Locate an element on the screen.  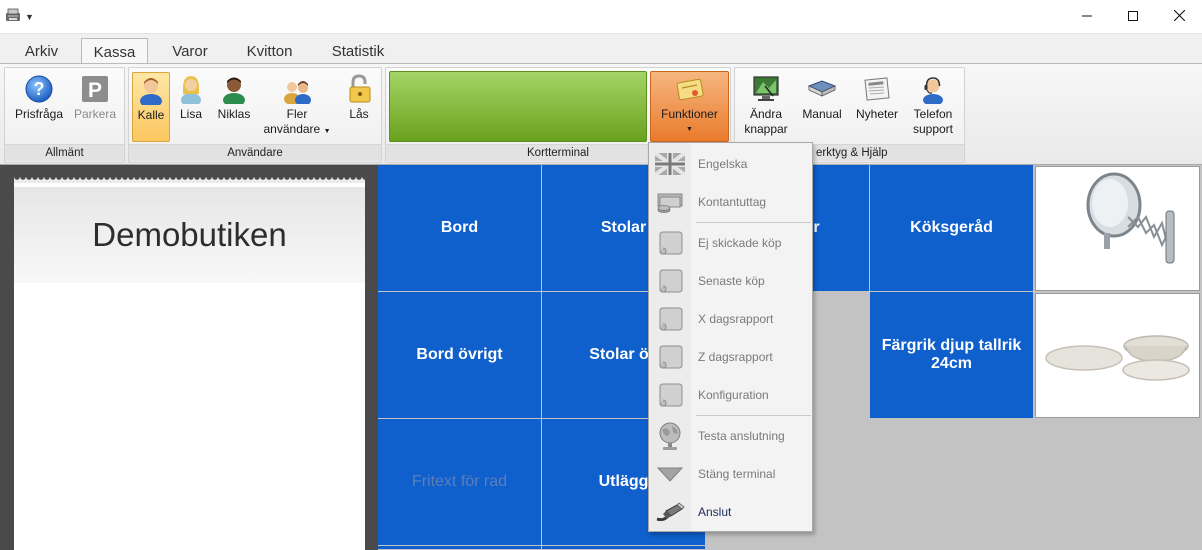
tab-arkiv: Arkiv is located at coordinates (41, 51).